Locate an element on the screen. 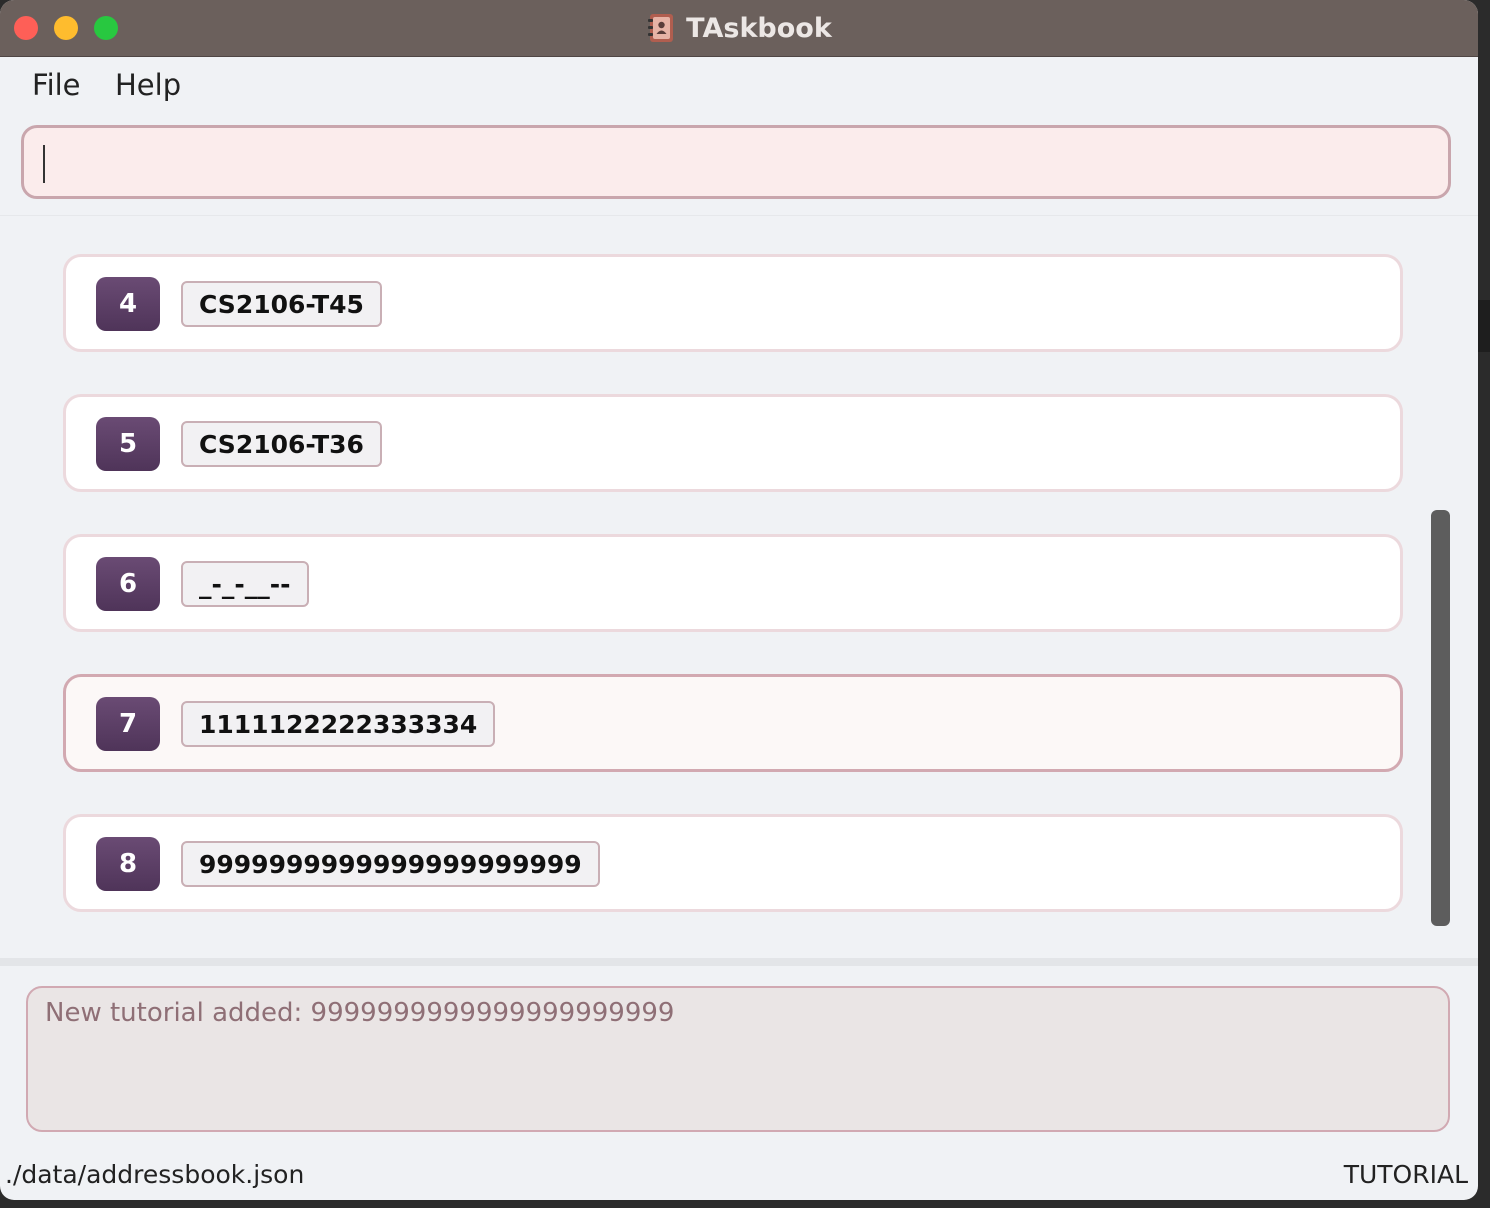  index-badge: 4 is located at coordinates (128, 304).